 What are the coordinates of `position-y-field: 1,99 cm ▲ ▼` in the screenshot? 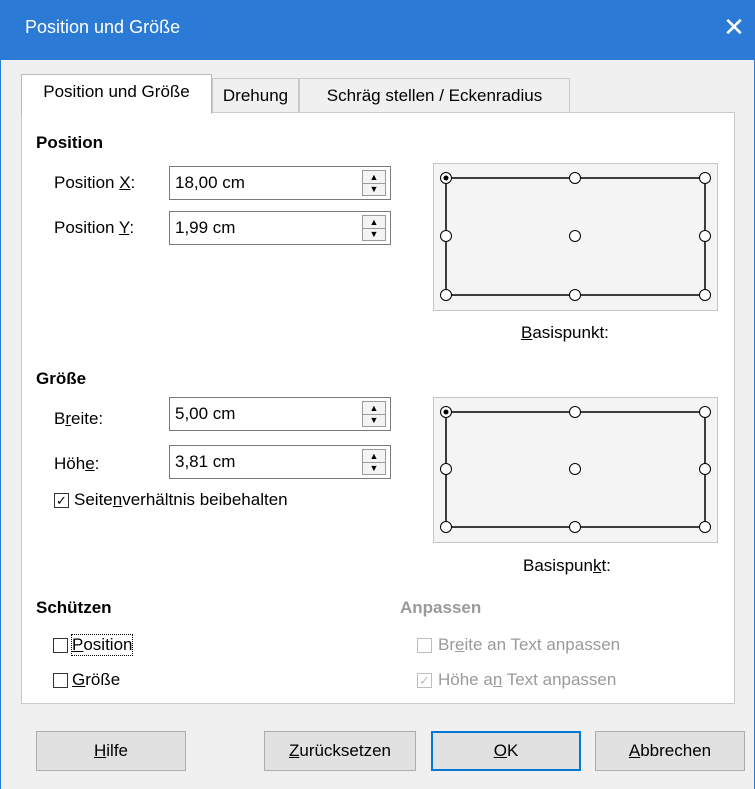 It's located at (280, 228).